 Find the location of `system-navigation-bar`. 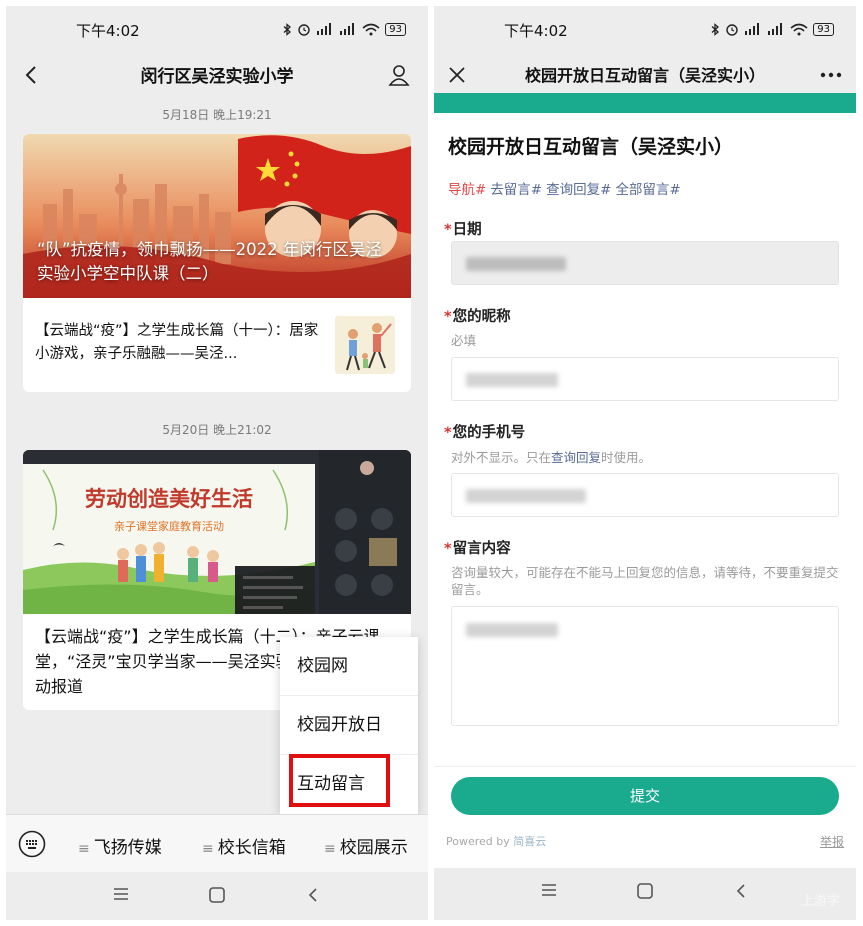

system-navigation-bar is located at coordinates (217, 896).